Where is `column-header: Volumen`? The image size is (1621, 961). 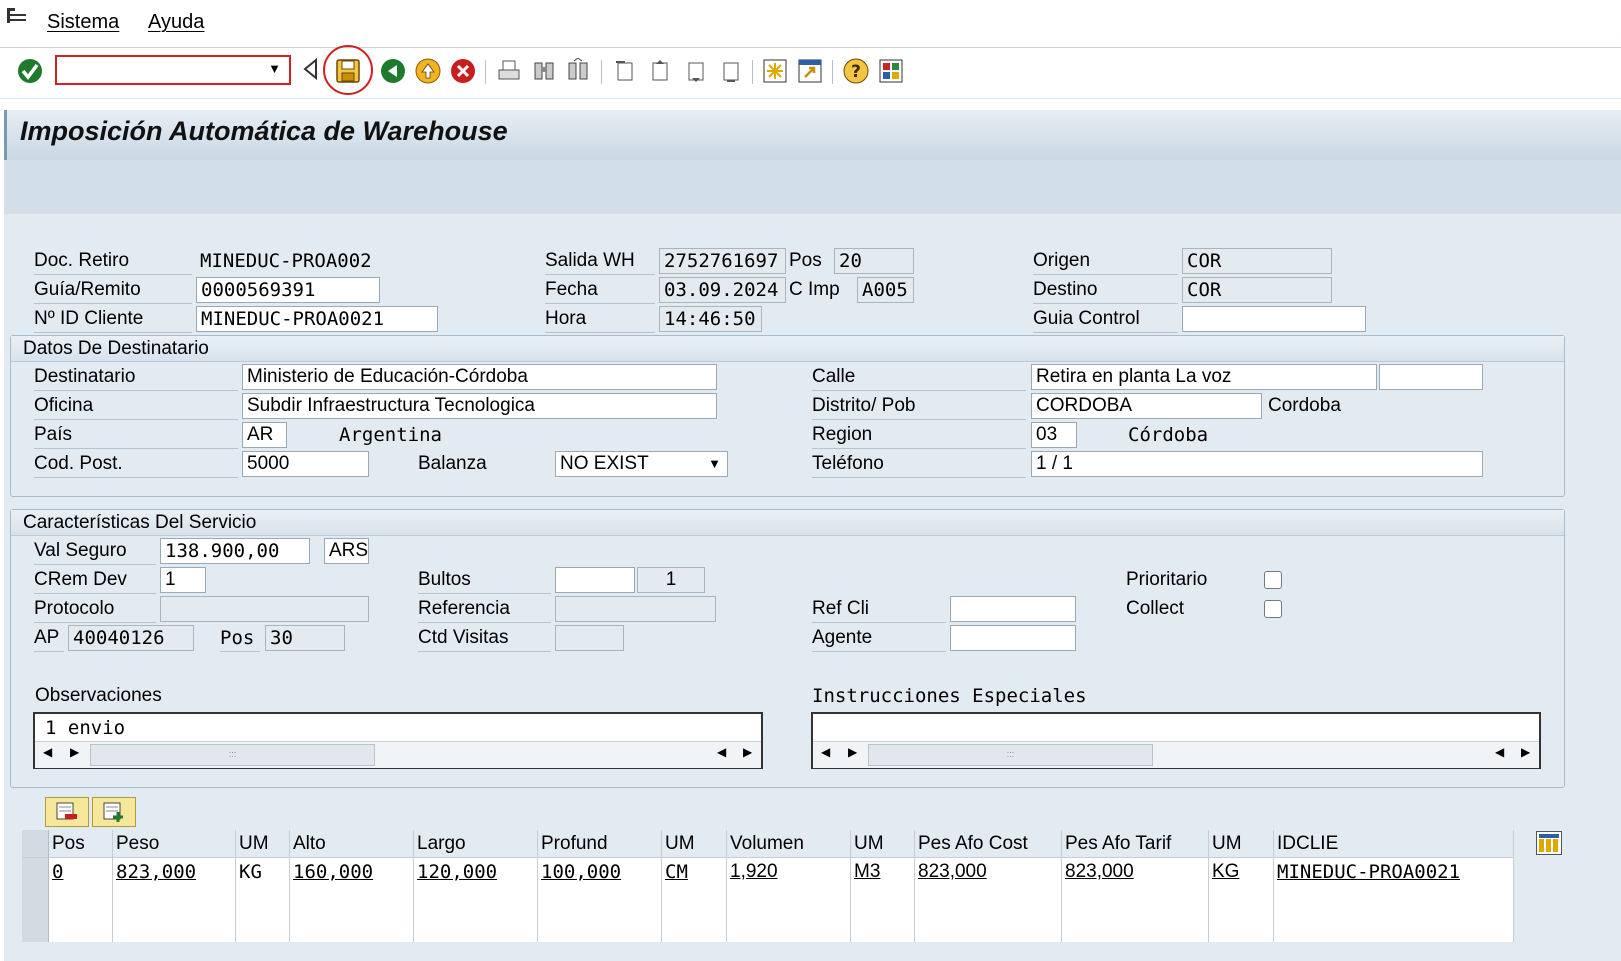 column-header: Volumen is located at coordinates (788, 844).